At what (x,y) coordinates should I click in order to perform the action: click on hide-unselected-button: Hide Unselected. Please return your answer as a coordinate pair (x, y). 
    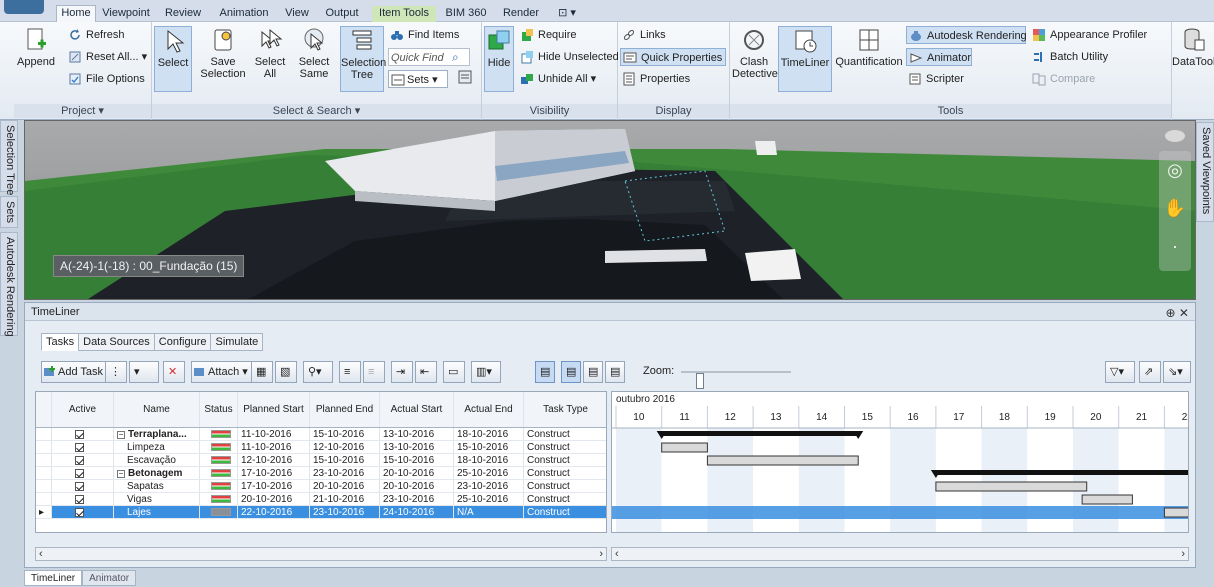
    Looking at the image, I should click on (568, 57).